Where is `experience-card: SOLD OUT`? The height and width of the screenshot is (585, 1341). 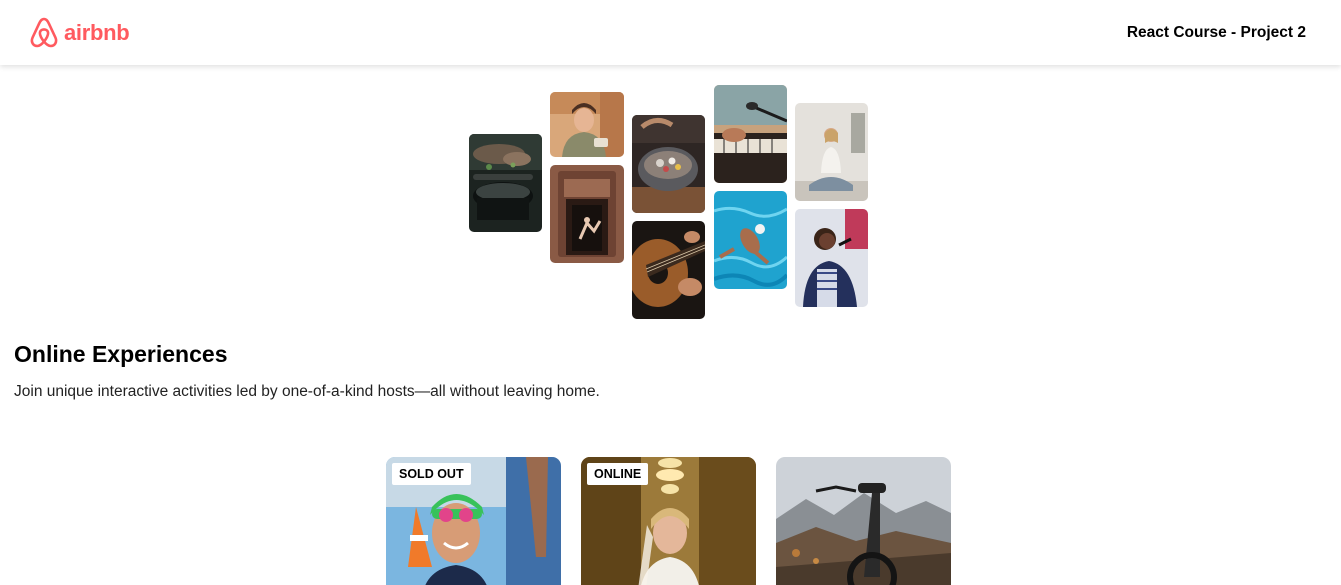
experience-card: SOLD OUT is located at coordinates (473, 521).